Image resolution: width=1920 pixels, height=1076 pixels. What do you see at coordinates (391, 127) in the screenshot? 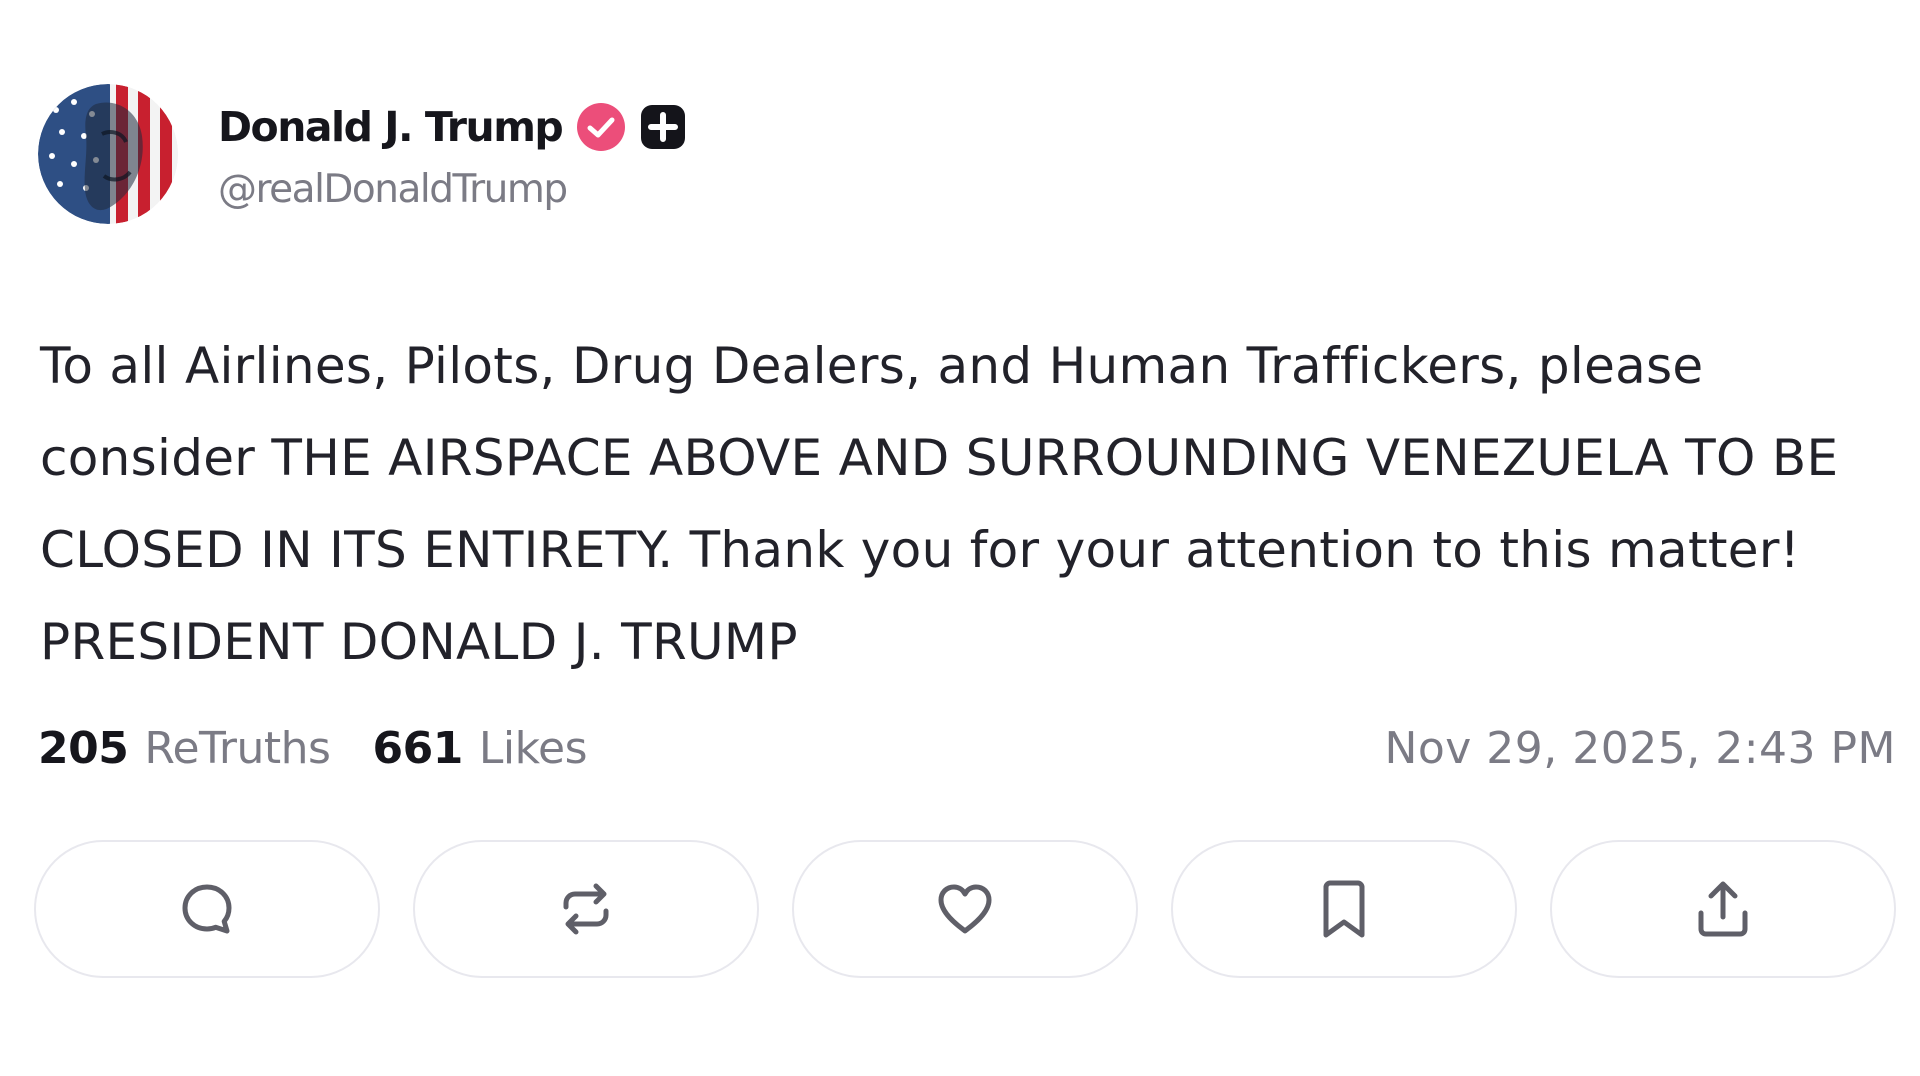
I see `author-display-name: Donald J. Trump` at bounding box center [391, 127].